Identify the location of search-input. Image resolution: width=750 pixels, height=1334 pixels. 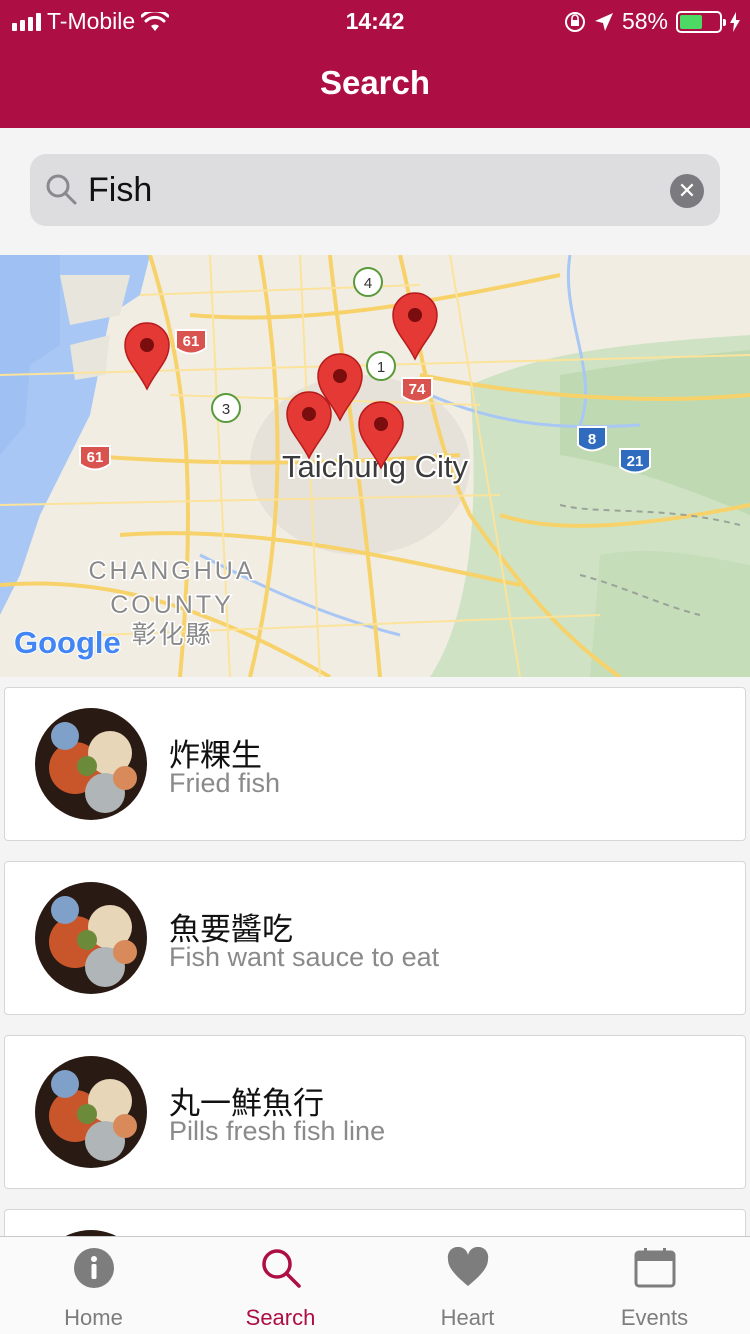
(368, 190).